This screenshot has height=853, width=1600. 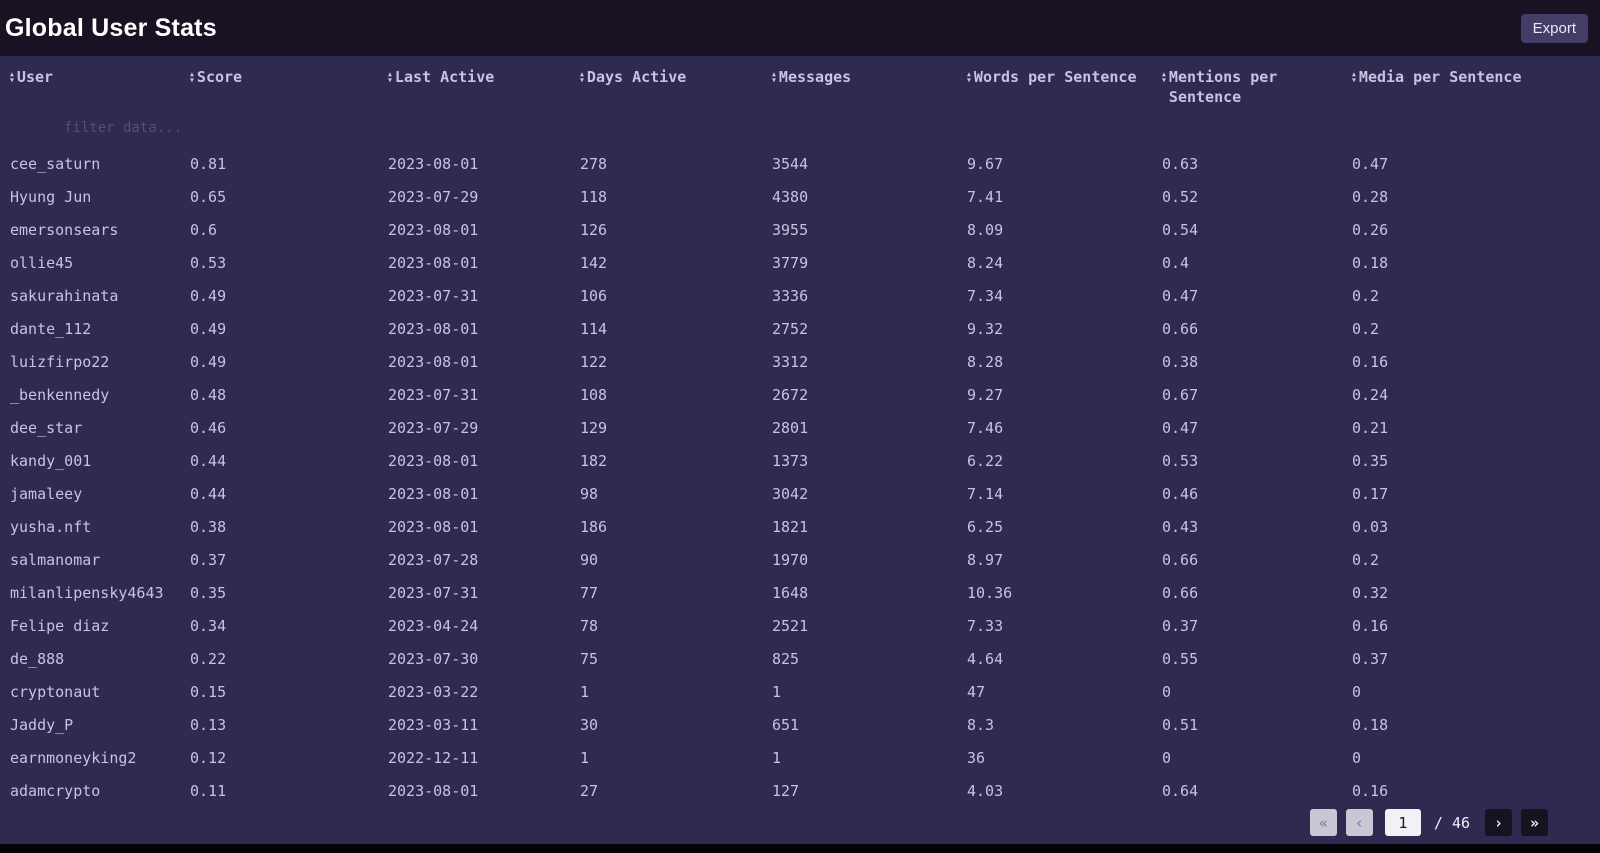 What do you see at coordinates (208, 757) in the screenshot?
I see `cell-score: 0.12` at bounding box center [208, 757].